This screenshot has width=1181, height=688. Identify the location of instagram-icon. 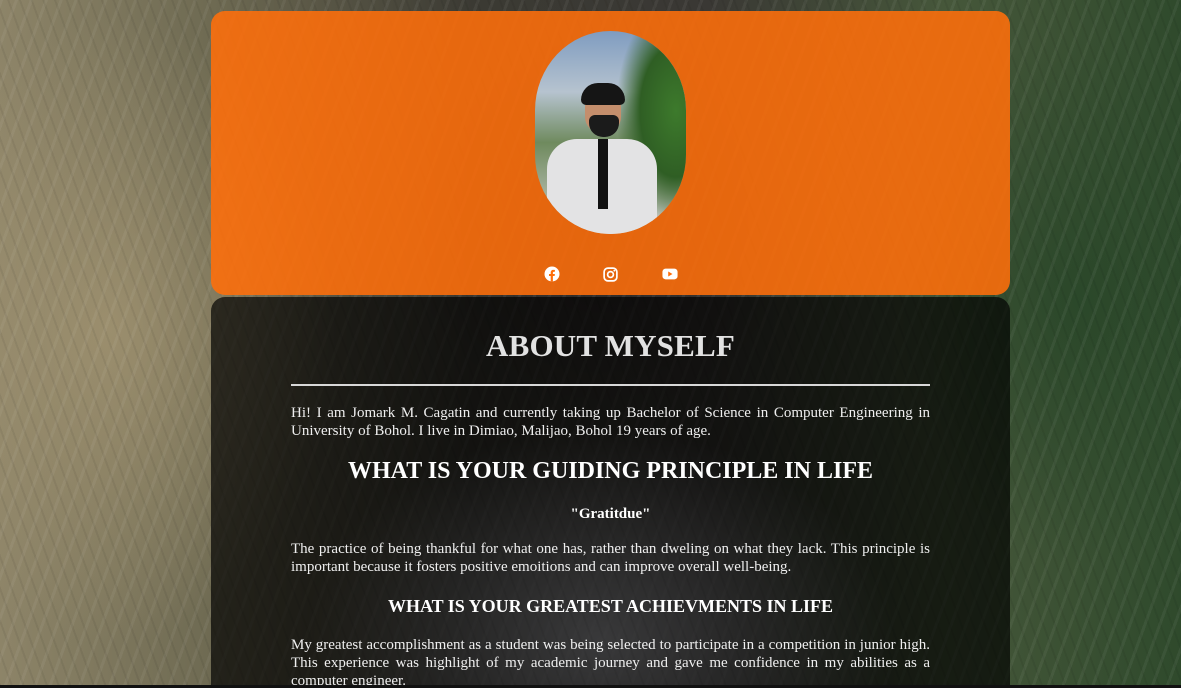
(610, 274).